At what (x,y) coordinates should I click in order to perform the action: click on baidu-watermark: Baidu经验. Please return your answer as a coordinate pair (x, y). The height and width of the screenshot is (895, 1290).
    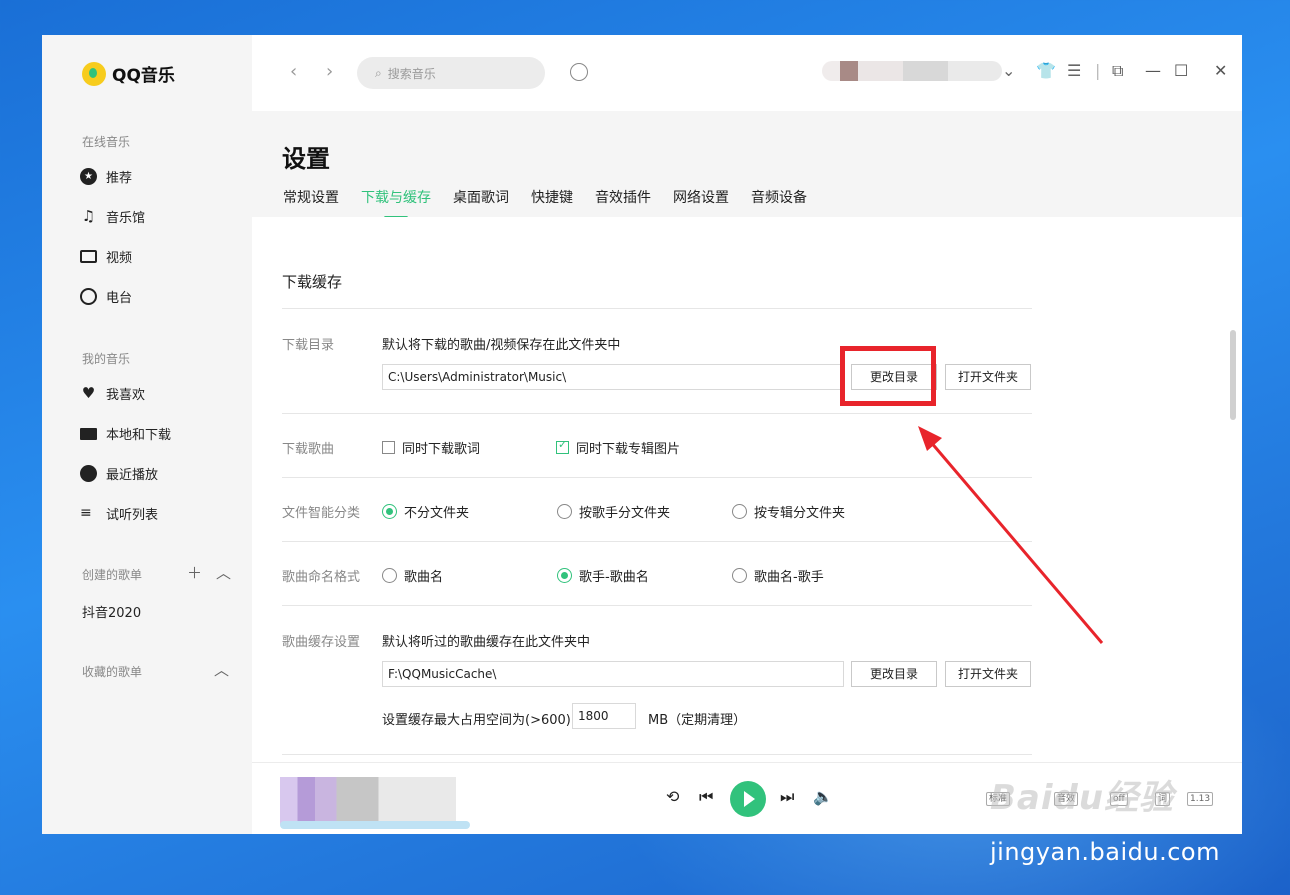
    Looking at the image, I should click on (1082, 794).